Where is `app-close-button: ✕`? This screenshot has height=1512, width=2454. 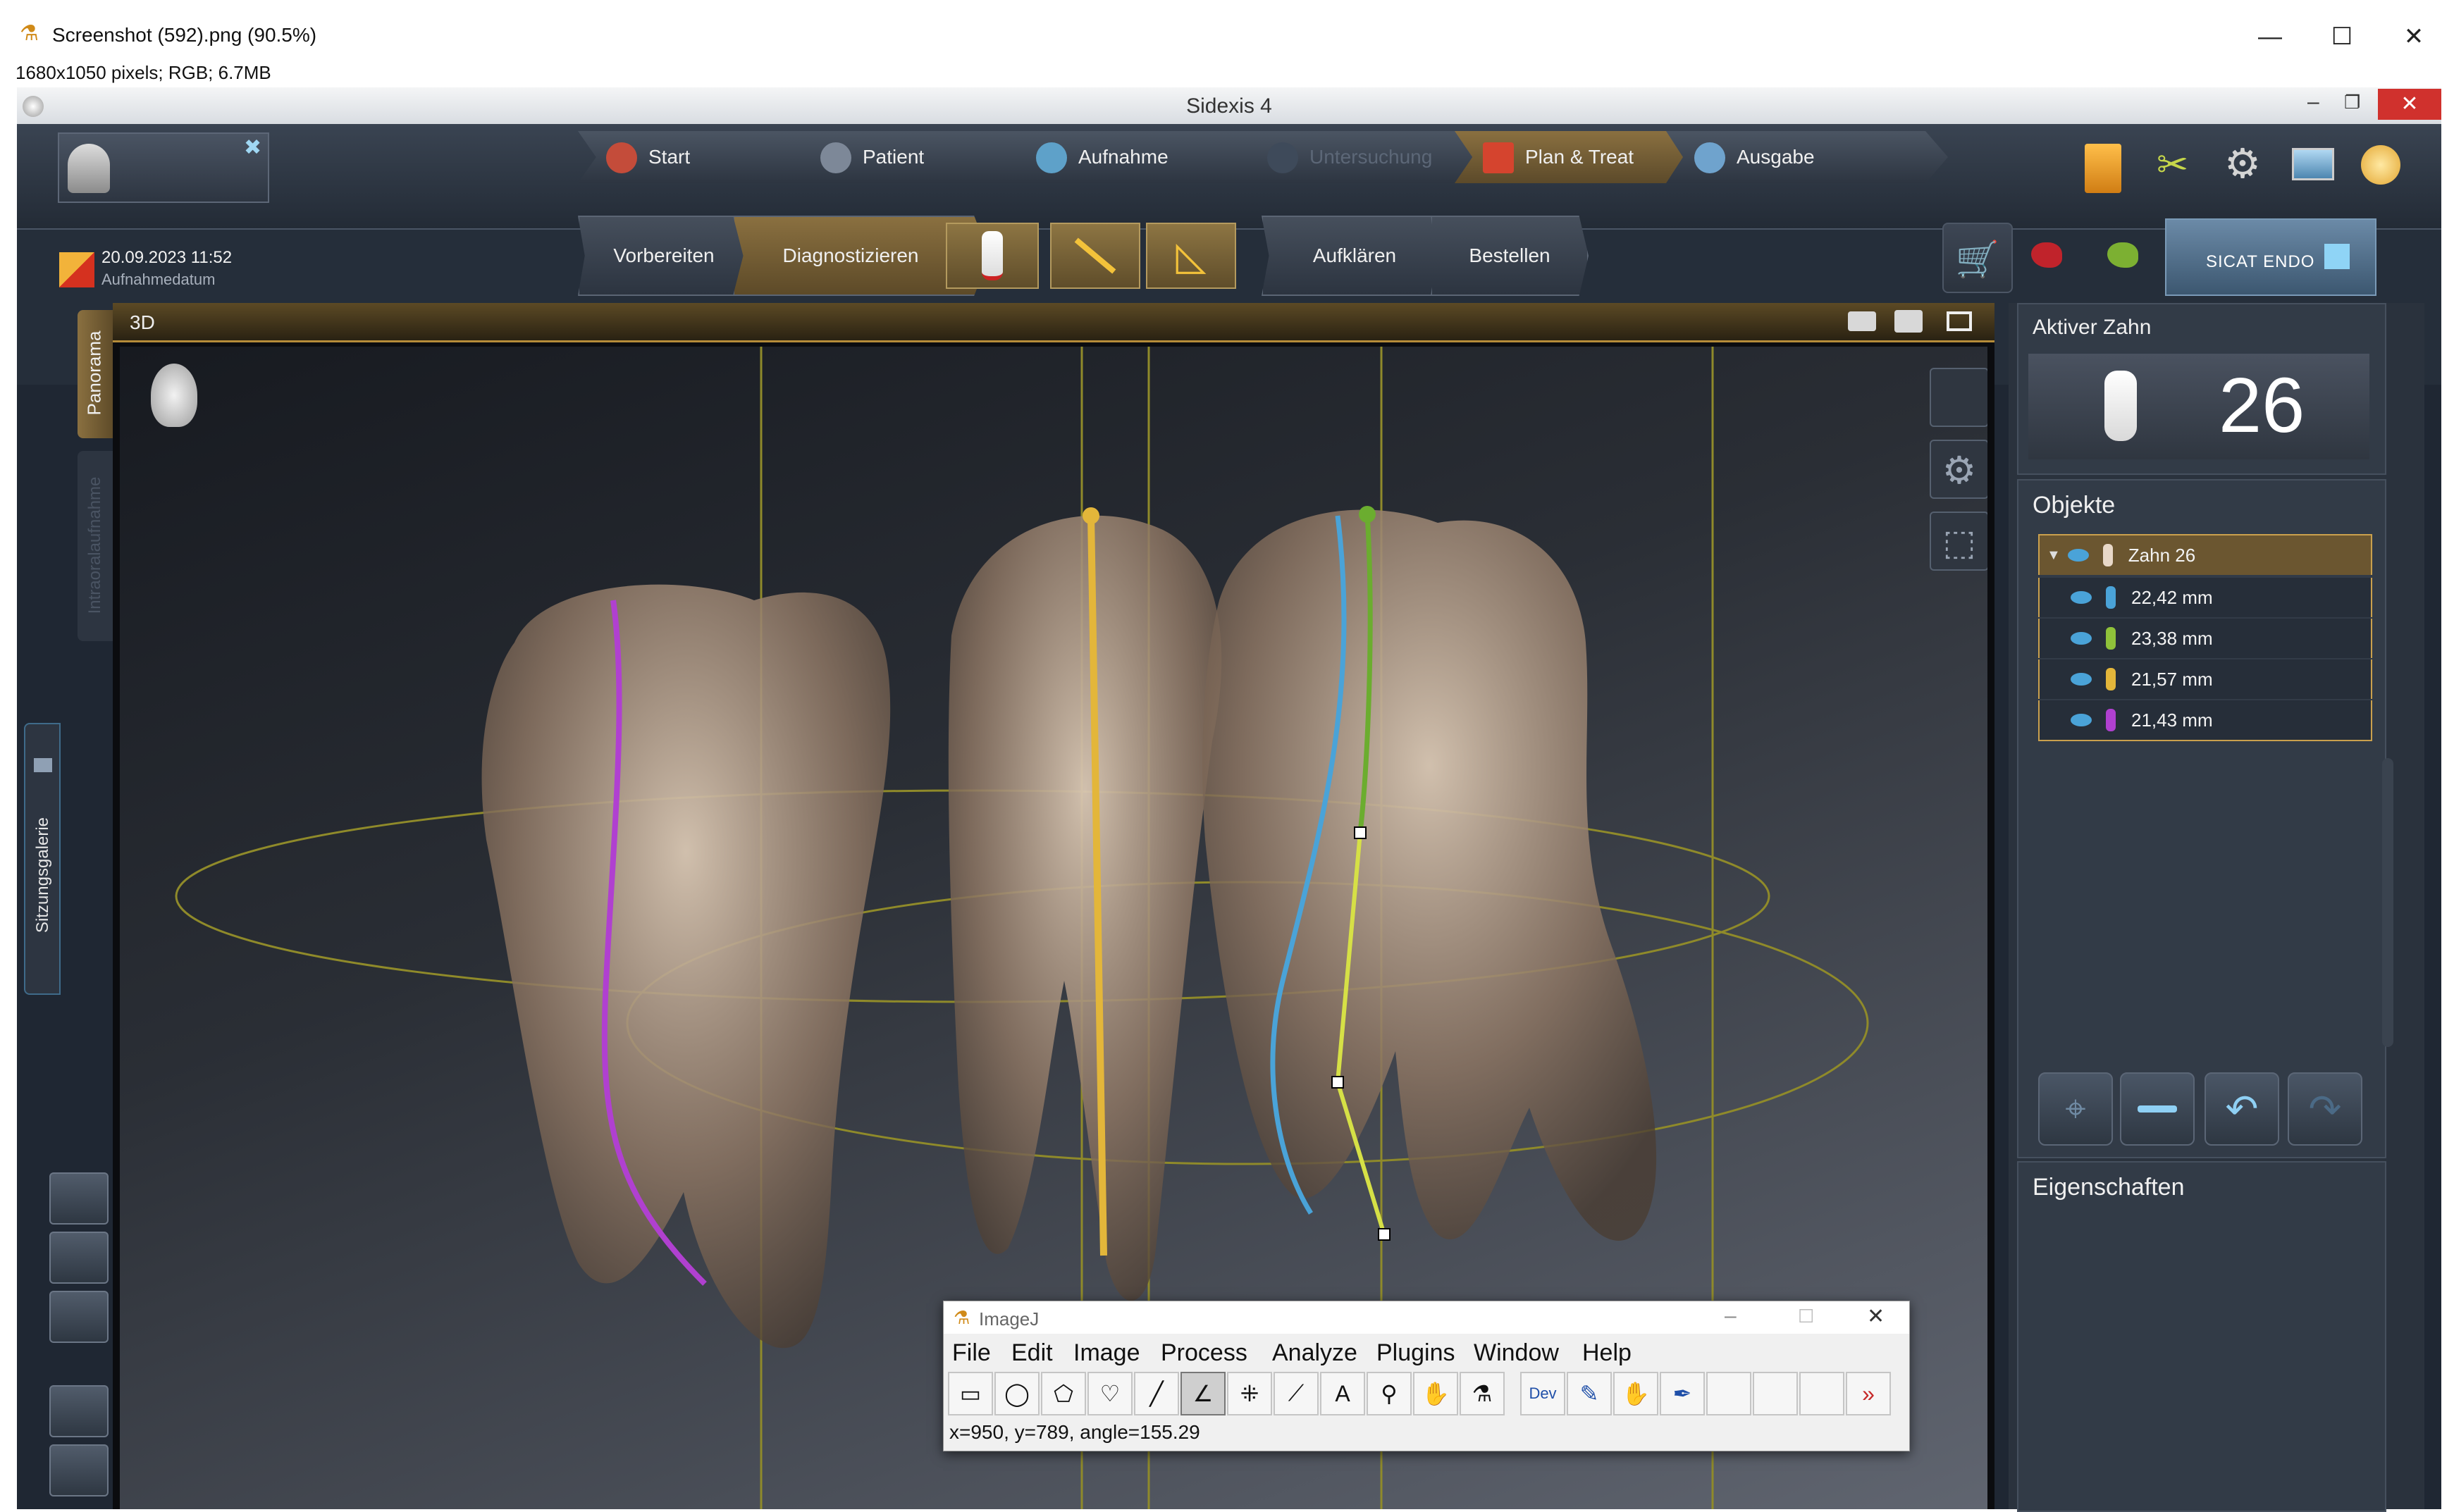 app-close-button: ✕ is located at coordinates (2409, 104).